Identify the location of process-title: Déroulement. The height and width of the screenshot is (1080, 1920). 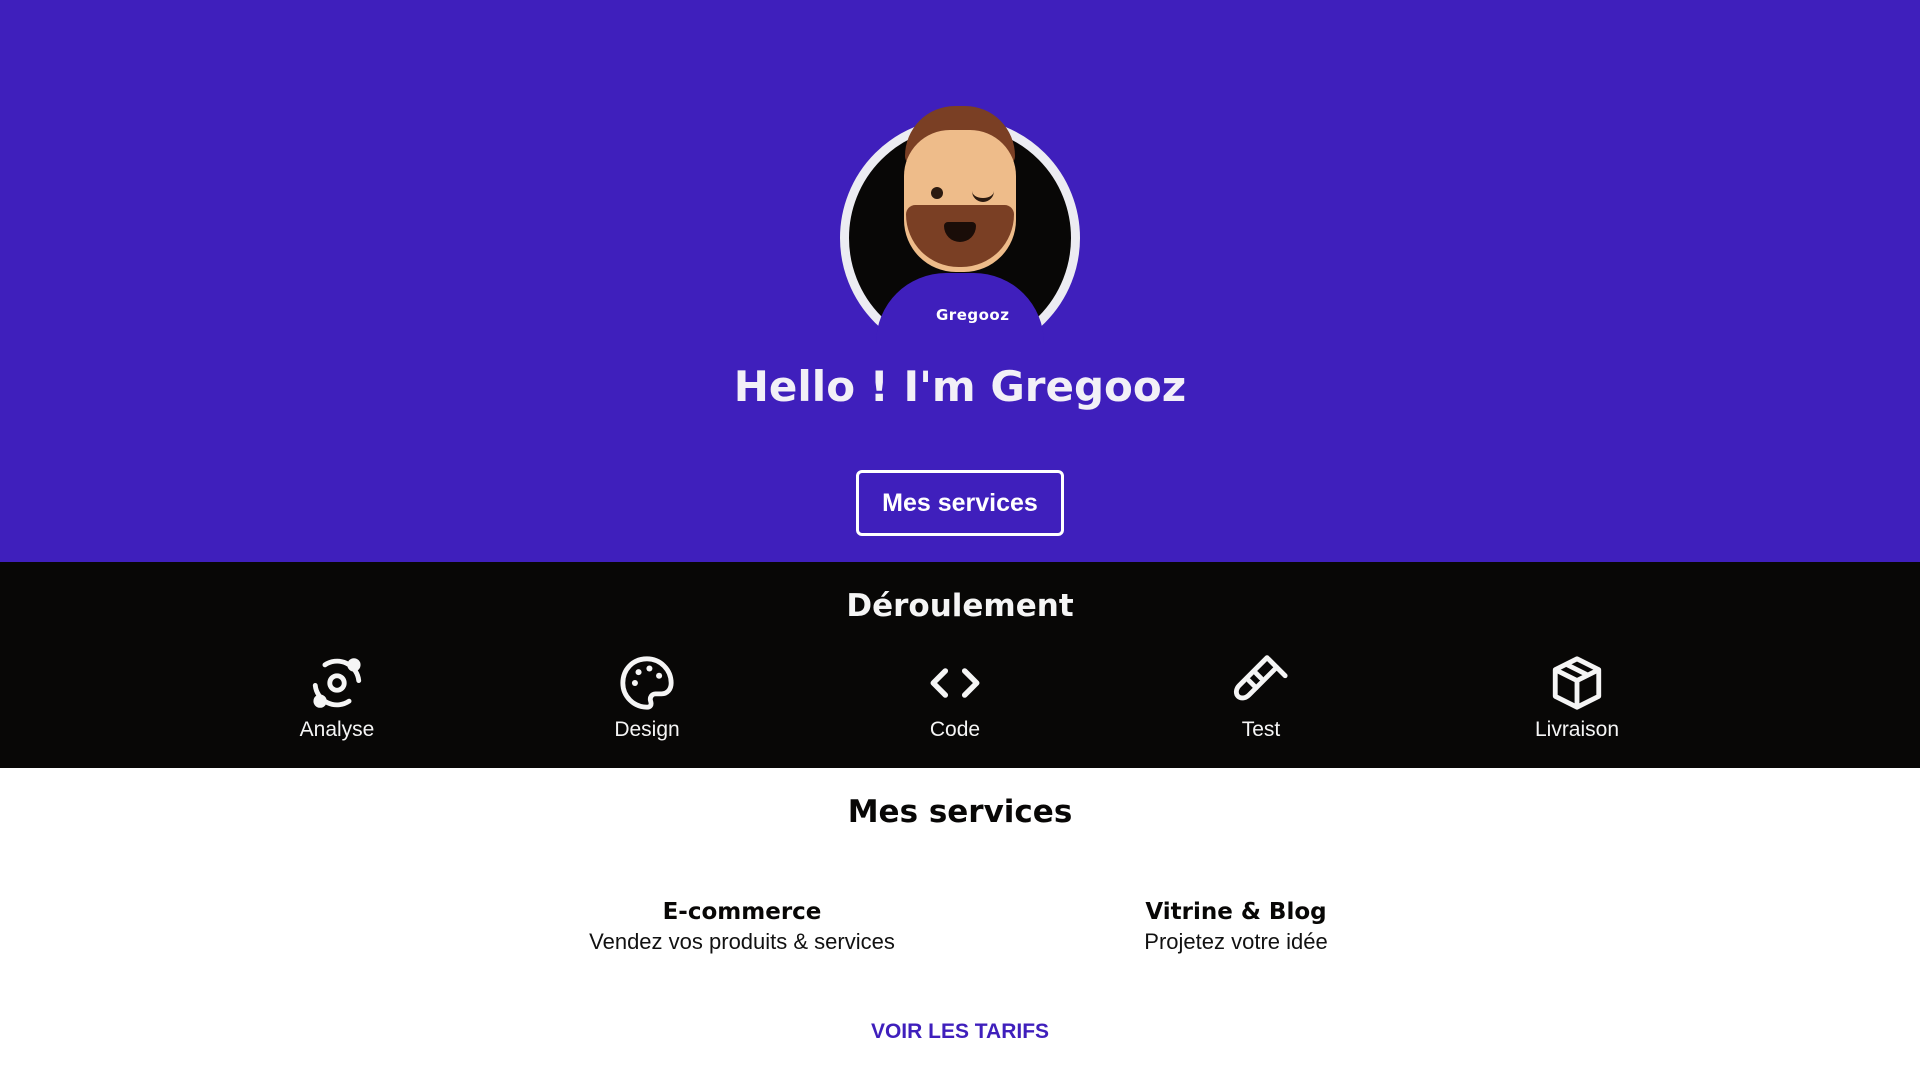
(960, 606).